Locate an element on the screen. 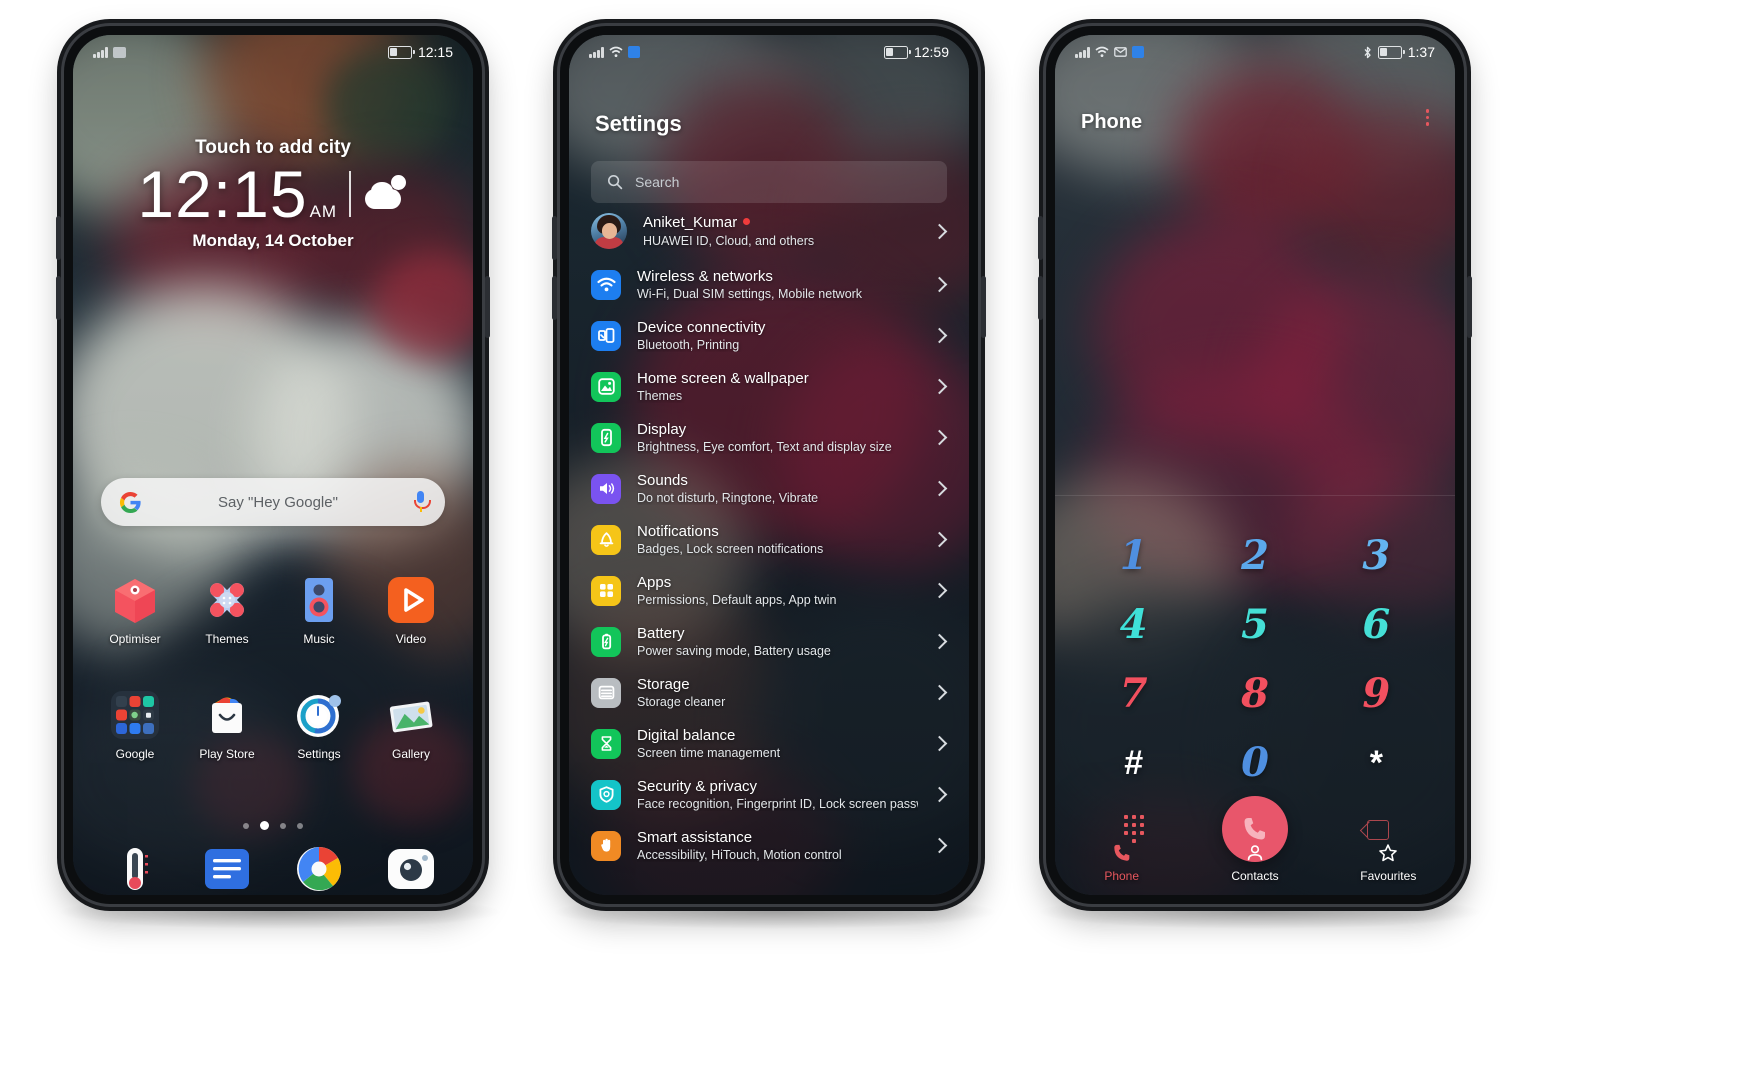 The image size is (1752, 1073). tab-contacts: Contacts is located at coordinates (1254, 862).